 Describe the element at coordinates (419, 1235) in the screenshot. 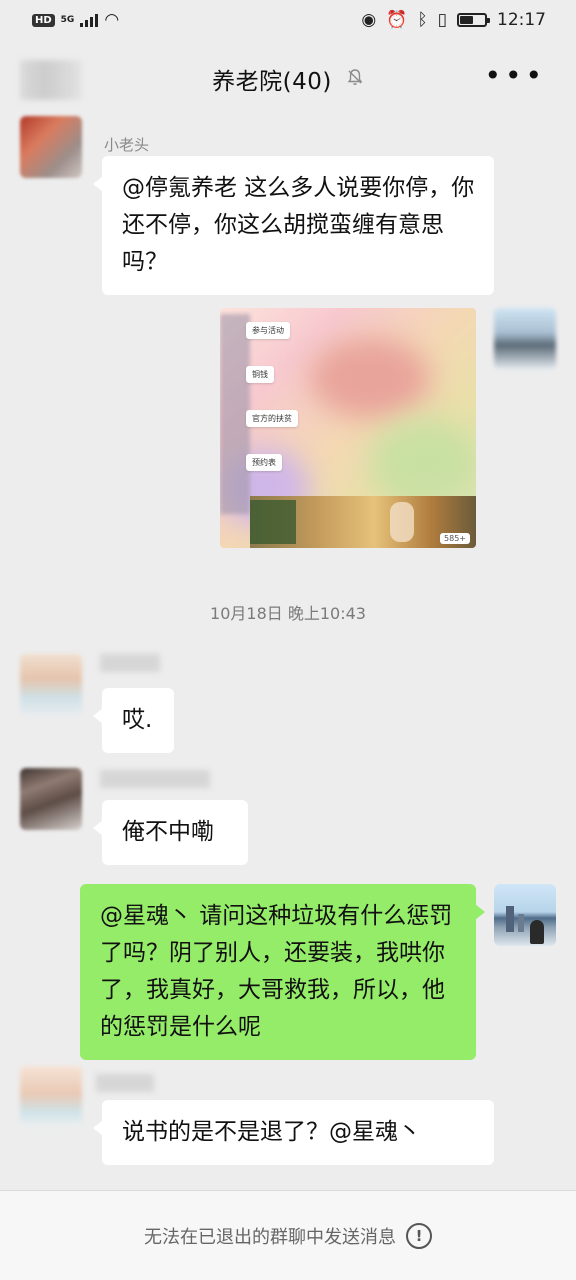

I see `info-icon: !` at that location.